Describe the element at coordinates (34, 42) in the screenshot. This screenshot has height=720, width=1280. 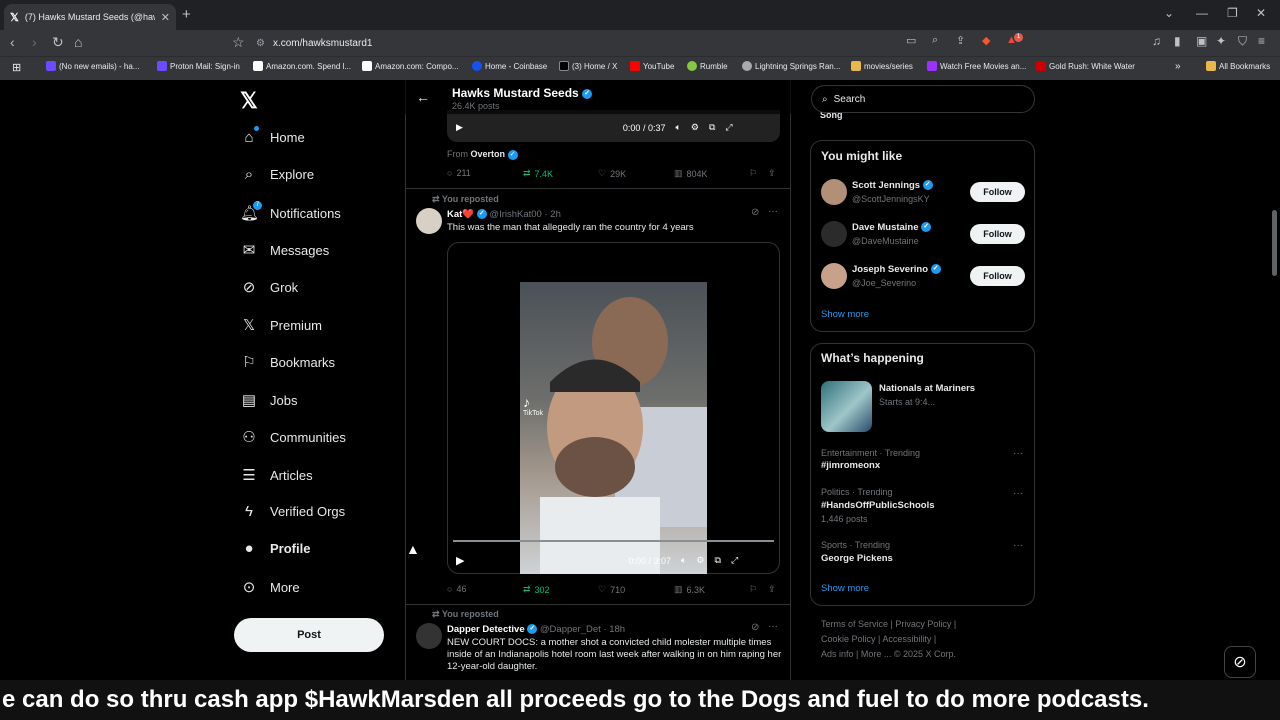
I see `forward-icon: ›` at that location.